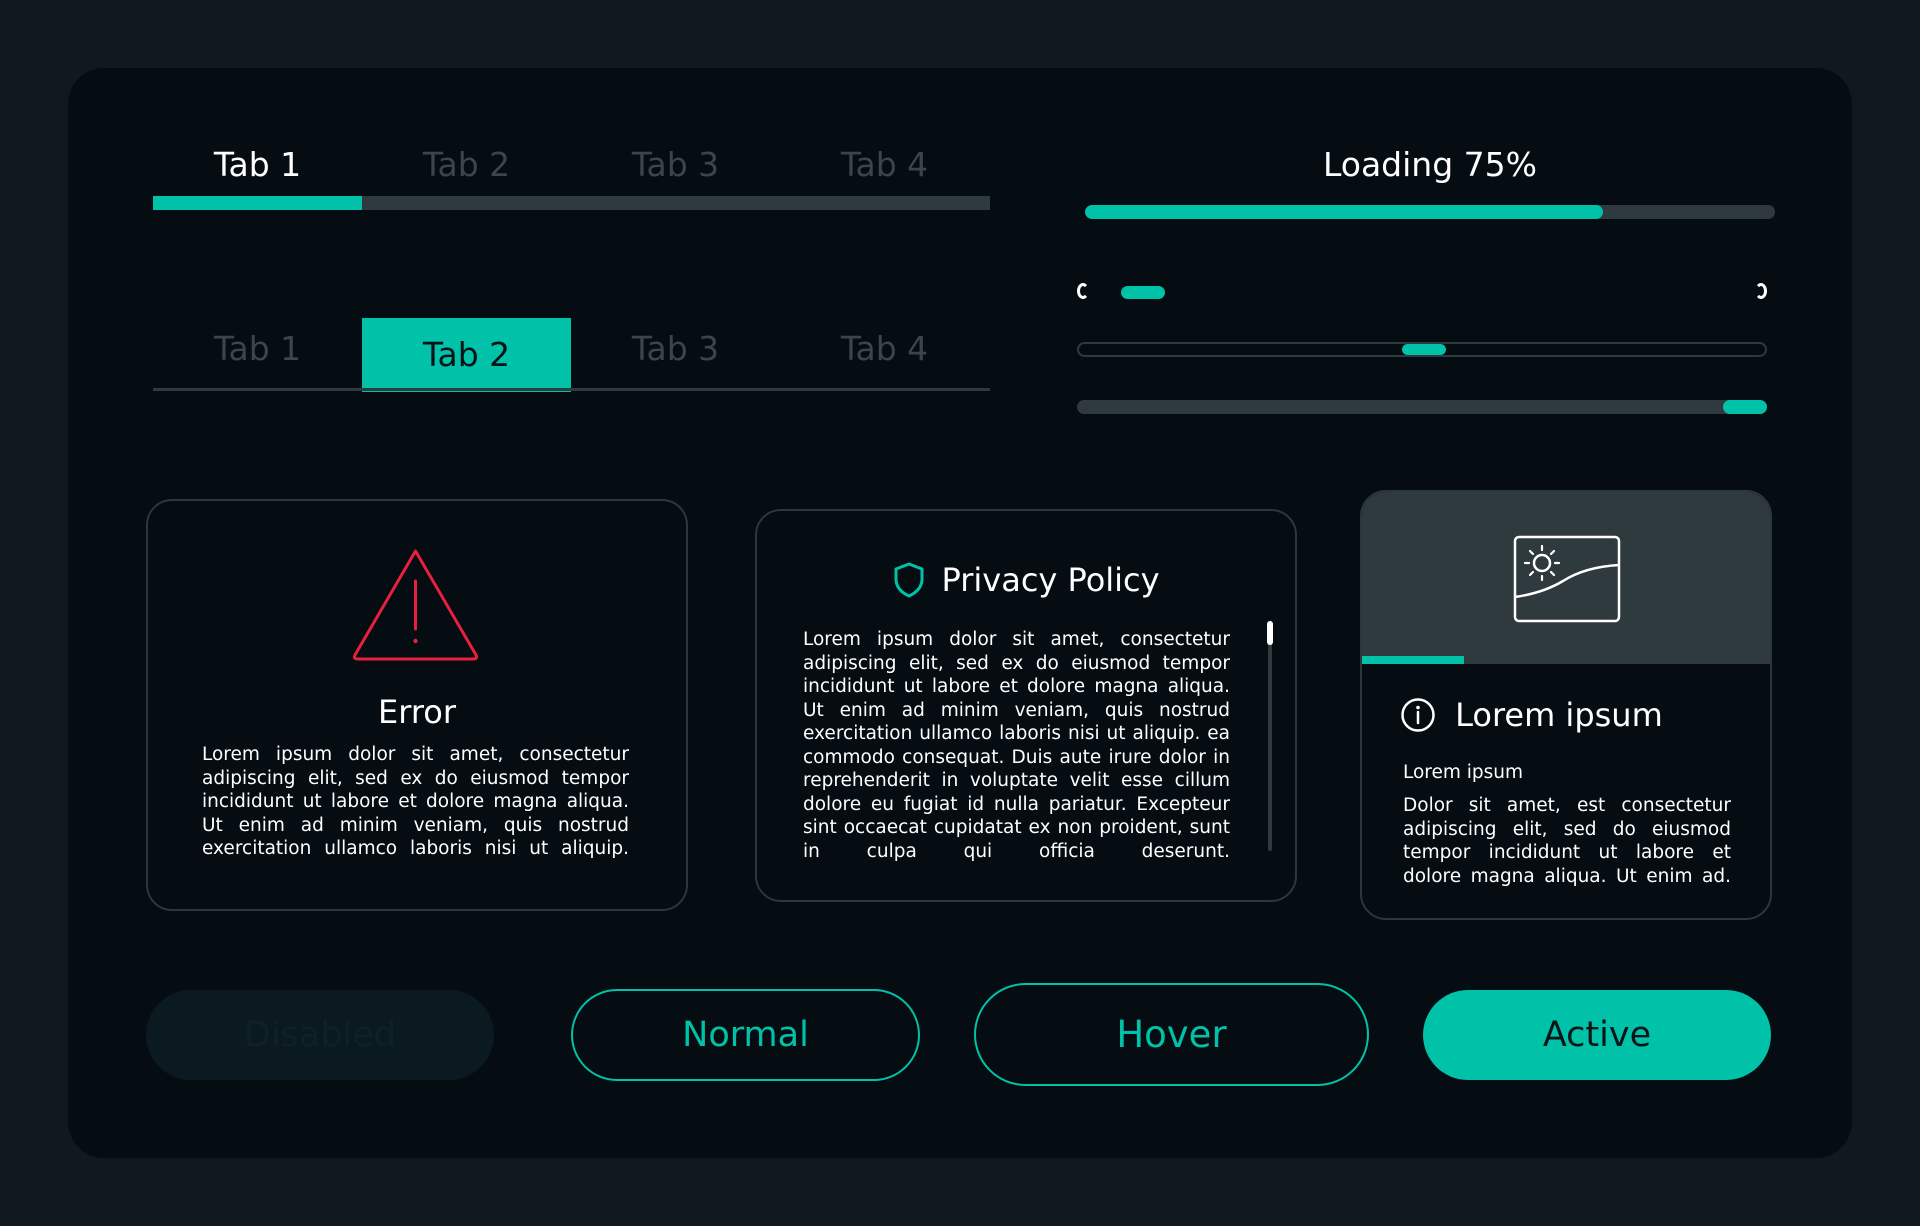 This screenshot has width=1920, height=1226. I want to click on image-load-progress, so click(1413, 660).